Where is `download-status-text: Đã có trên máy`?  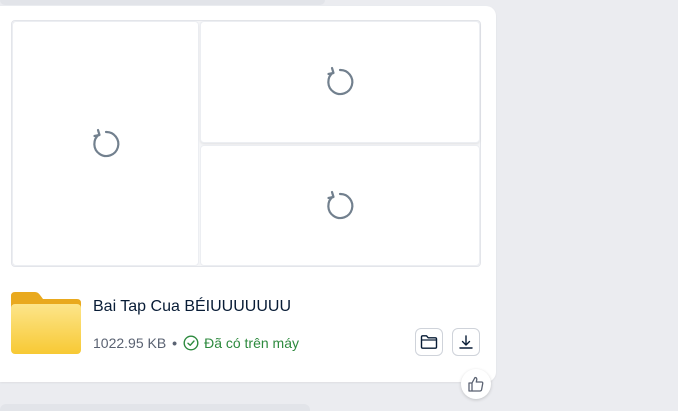
download-status-text: Đã có trên máy is located at coordinates (252, 343).